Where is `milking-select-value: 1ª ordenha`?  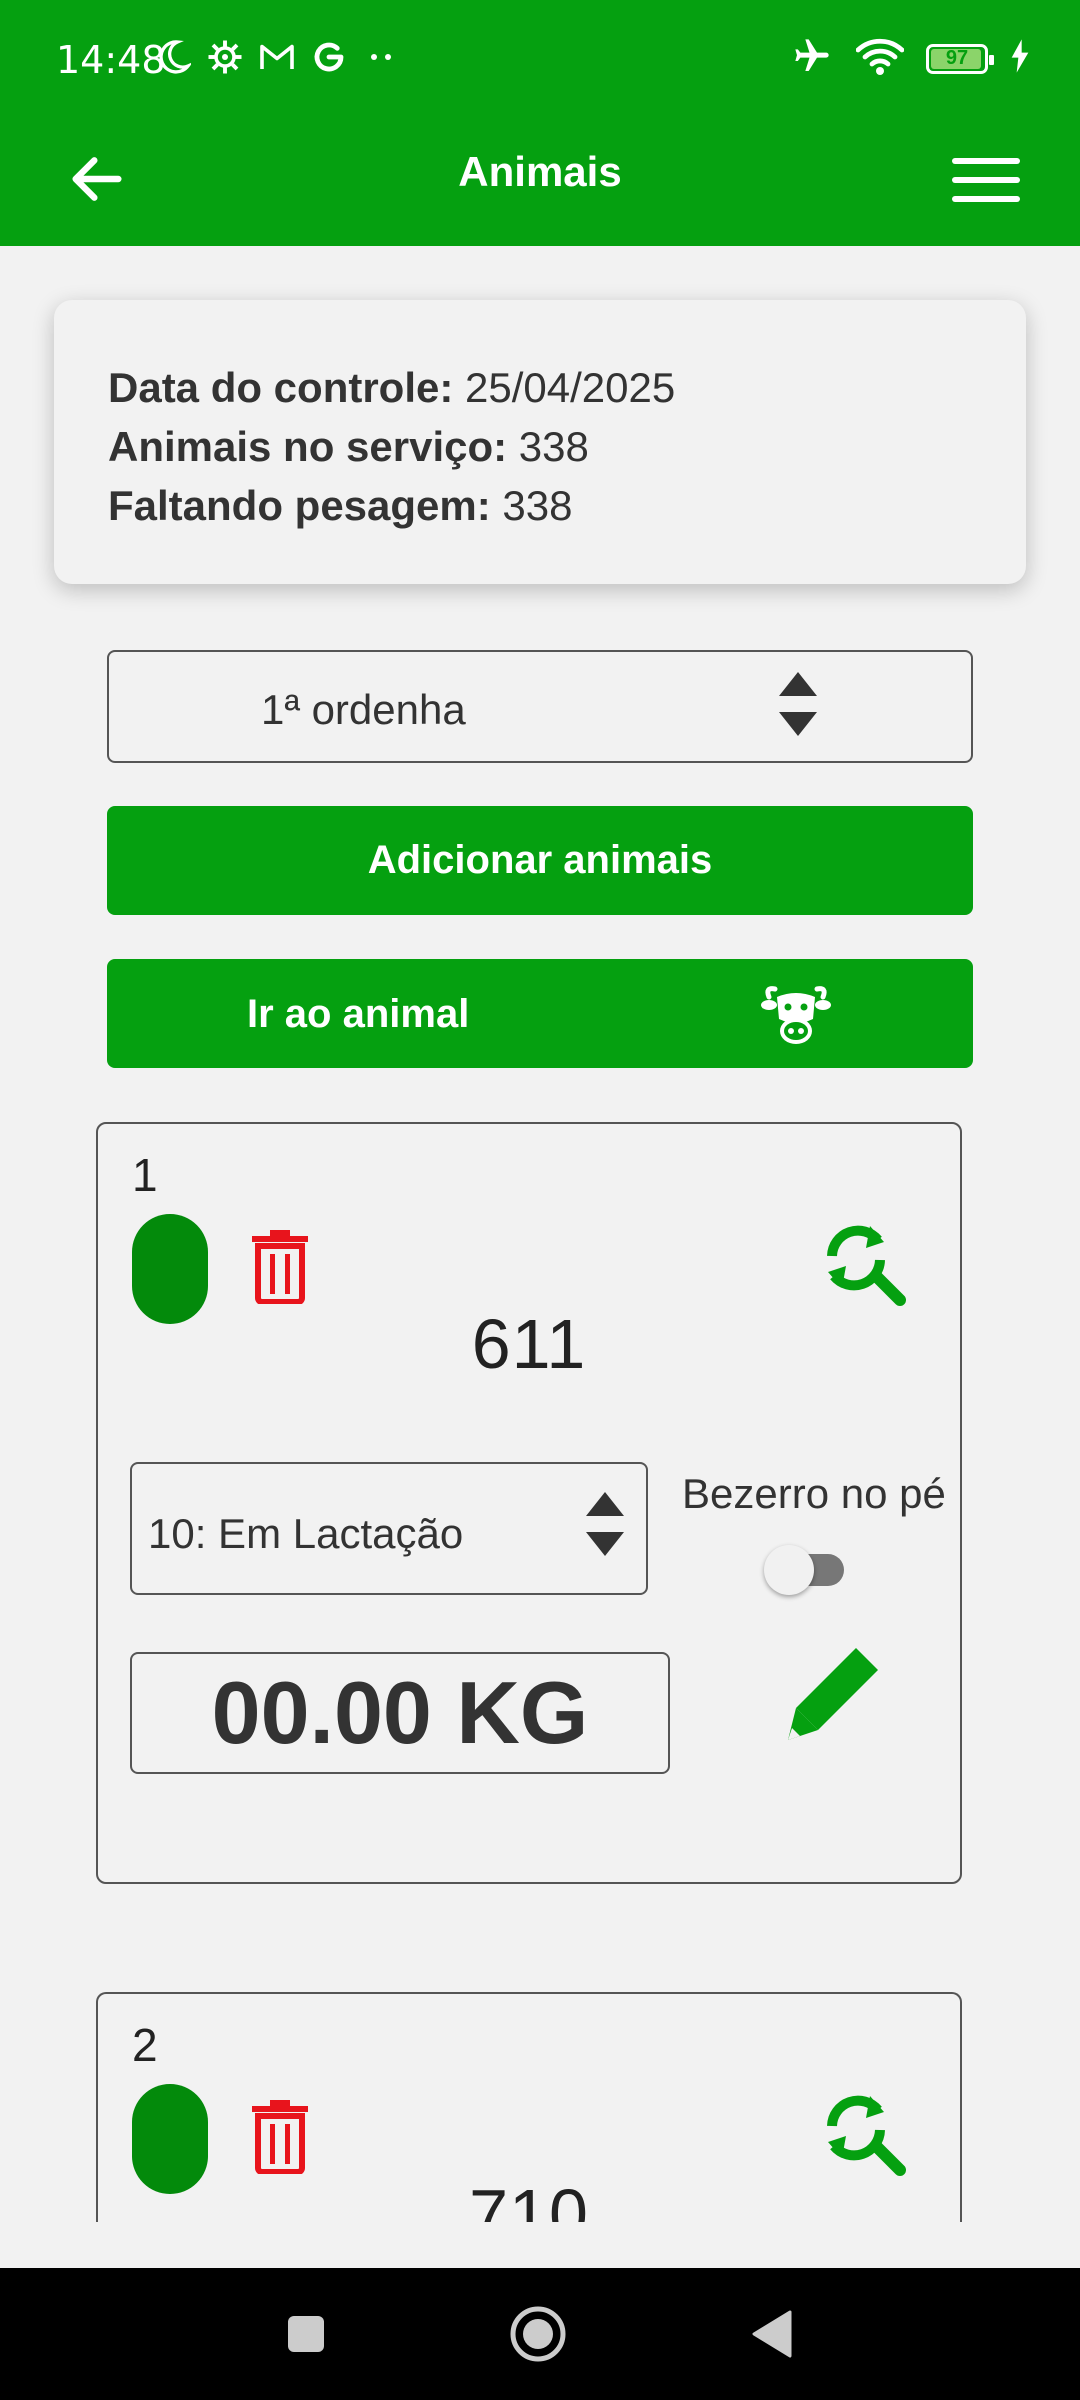
milking-select-value: 1ª ordenha is located at coordinates (363, 709).